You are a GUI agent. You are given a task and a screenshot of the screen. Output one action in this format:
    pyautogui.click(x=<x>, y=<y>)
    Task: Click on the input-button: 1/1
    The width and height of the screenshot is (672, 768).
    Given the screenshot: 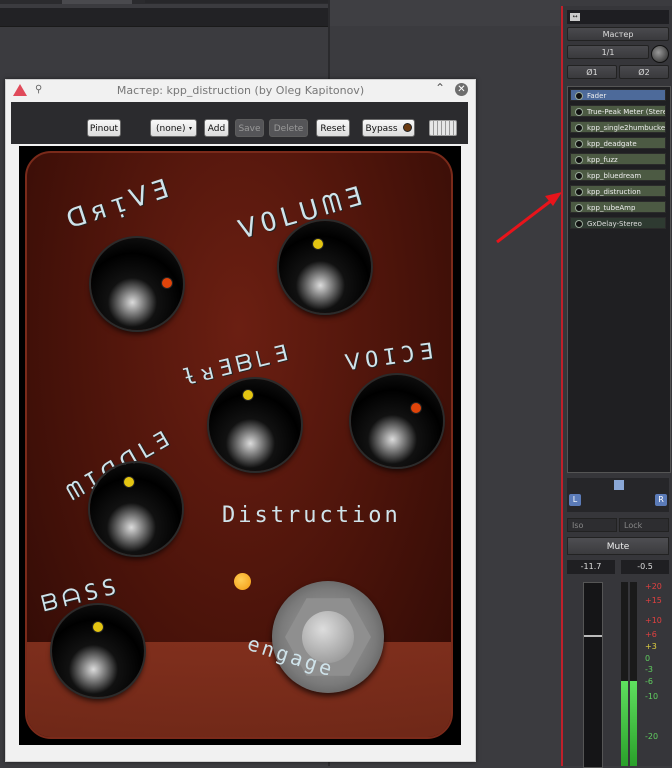 What is the action you would take?
    pyautogui.click(x=608, y=52)
    